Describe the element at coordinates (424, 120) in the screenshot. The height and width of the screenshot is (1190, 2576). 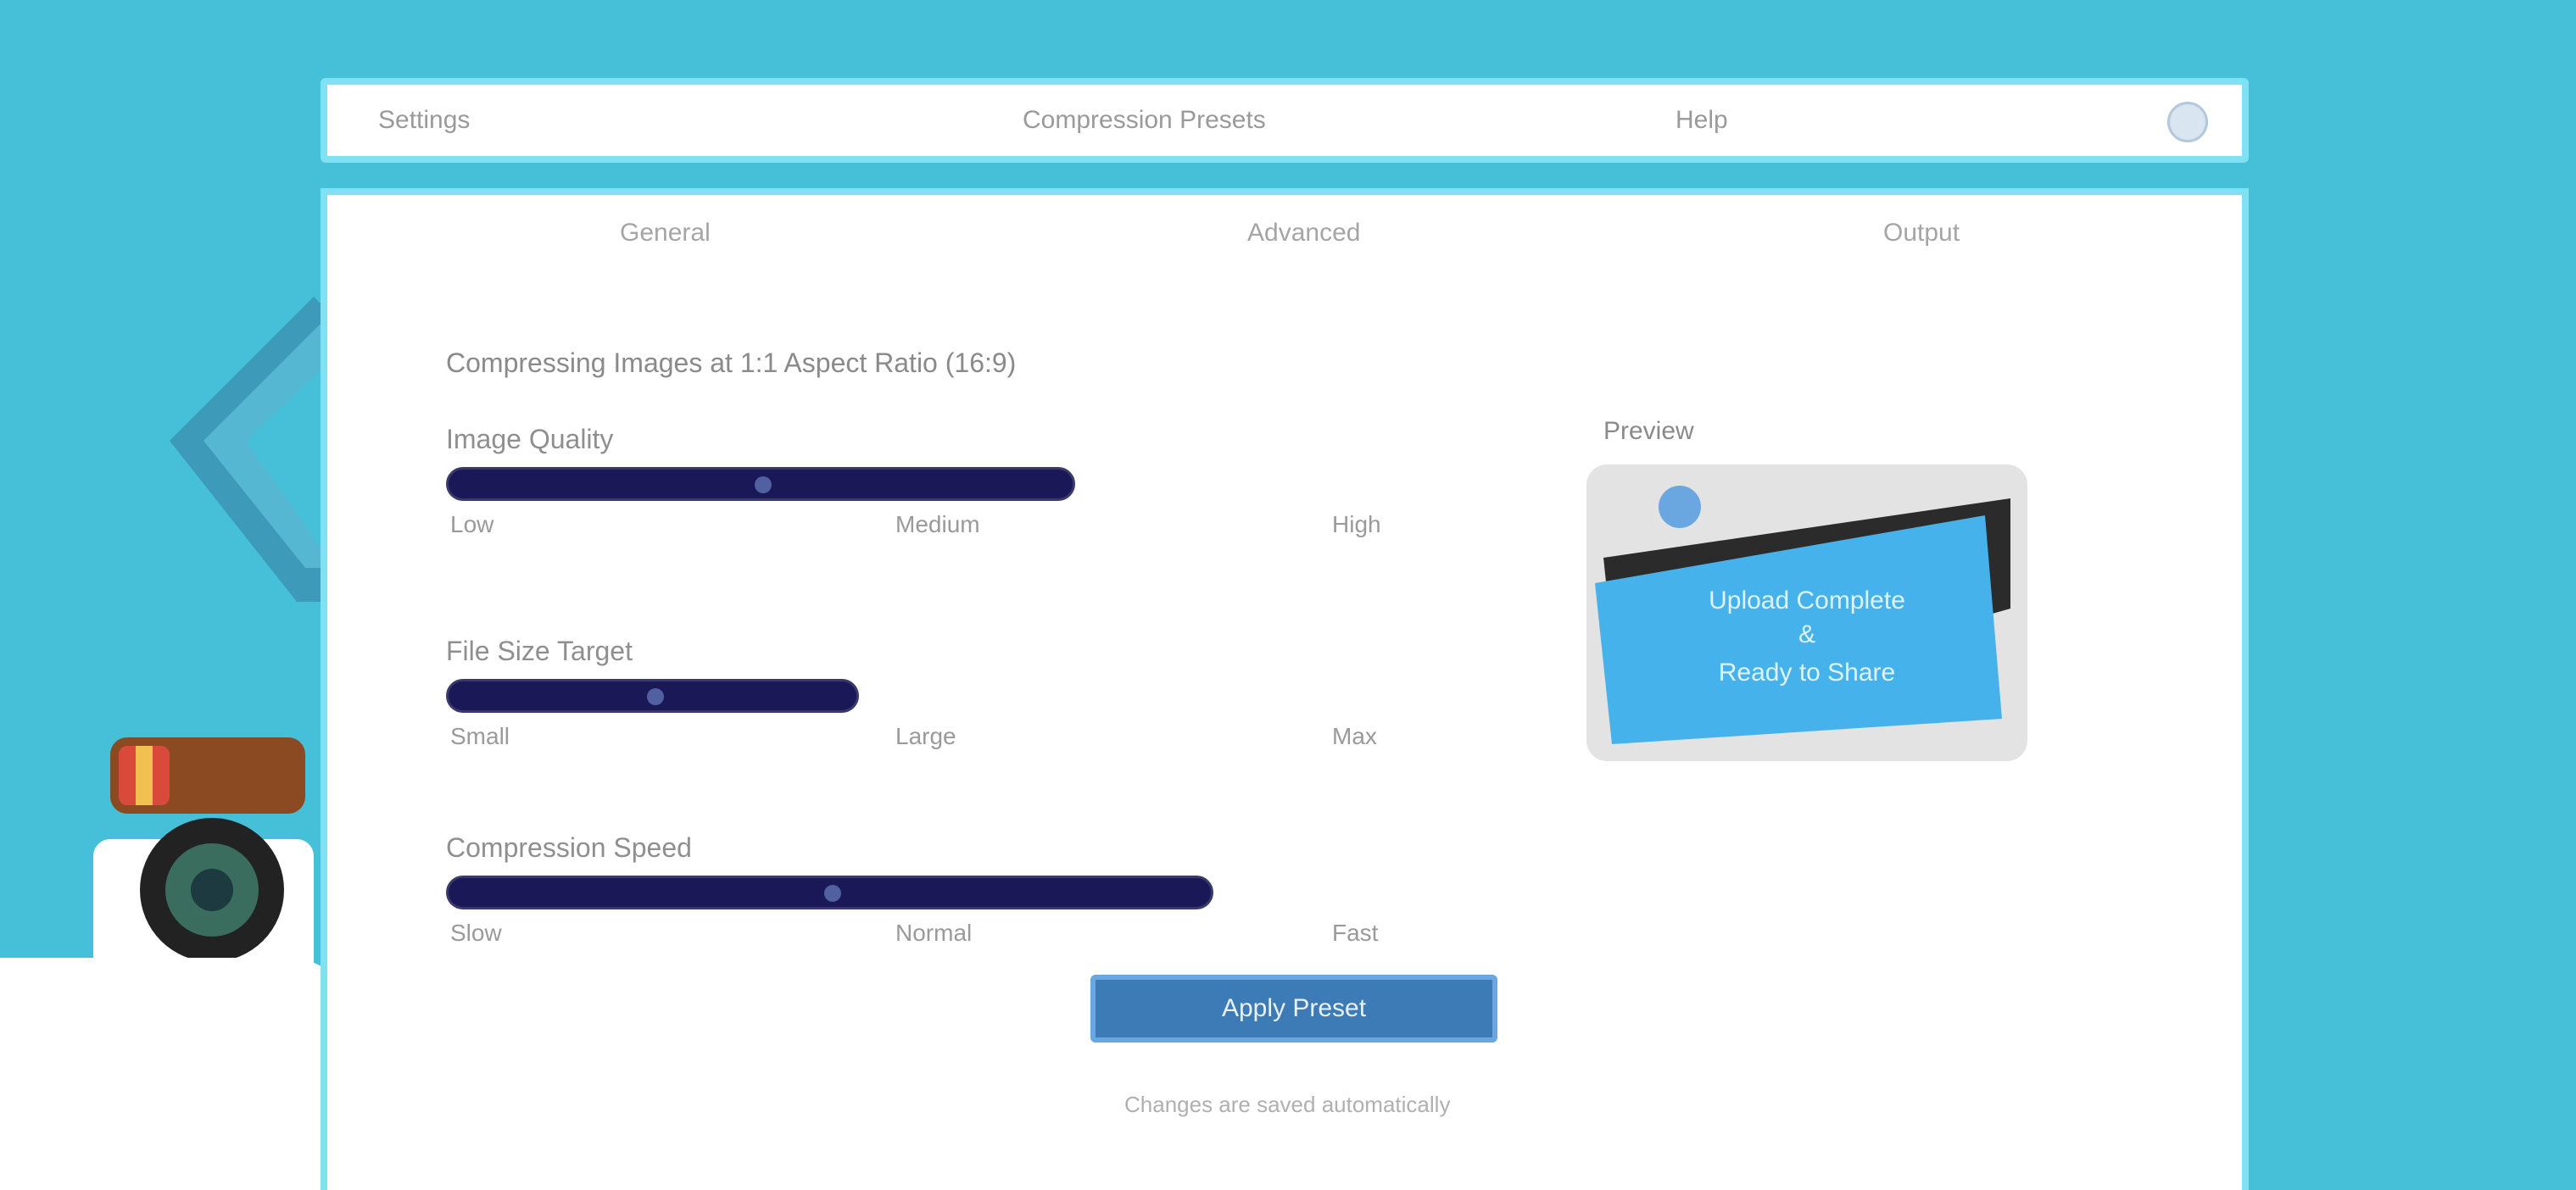
I see `app-title: Settings` at that location.